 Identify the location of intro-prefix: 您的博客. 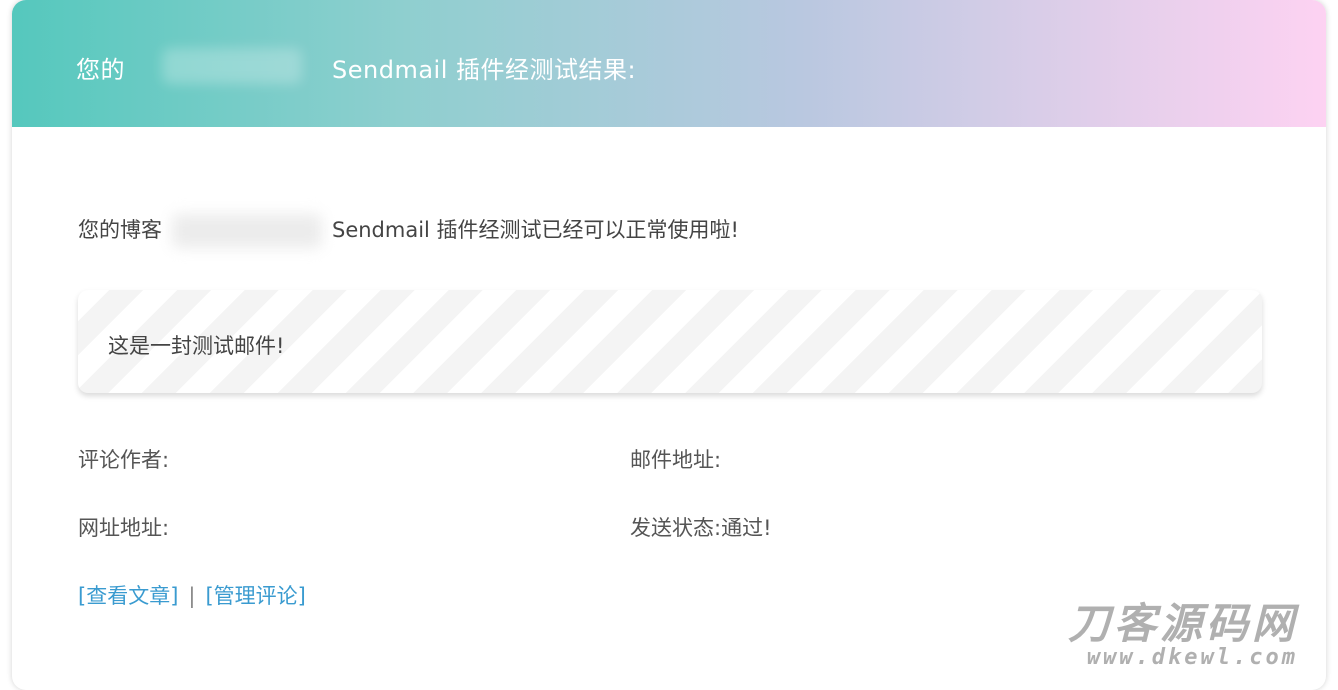
(120, 230).